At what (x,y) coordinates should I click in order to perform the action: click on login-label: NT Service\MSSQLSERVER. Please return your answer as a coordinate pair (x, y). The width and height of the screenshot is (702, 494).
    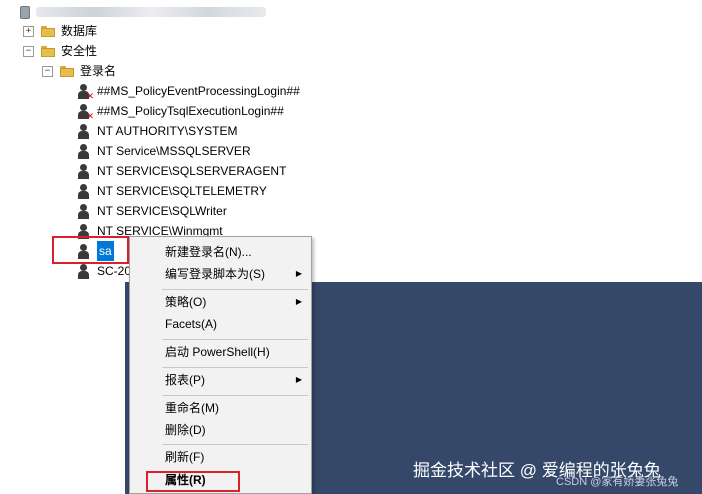
    Looking at the image, I should click on (174, 151).